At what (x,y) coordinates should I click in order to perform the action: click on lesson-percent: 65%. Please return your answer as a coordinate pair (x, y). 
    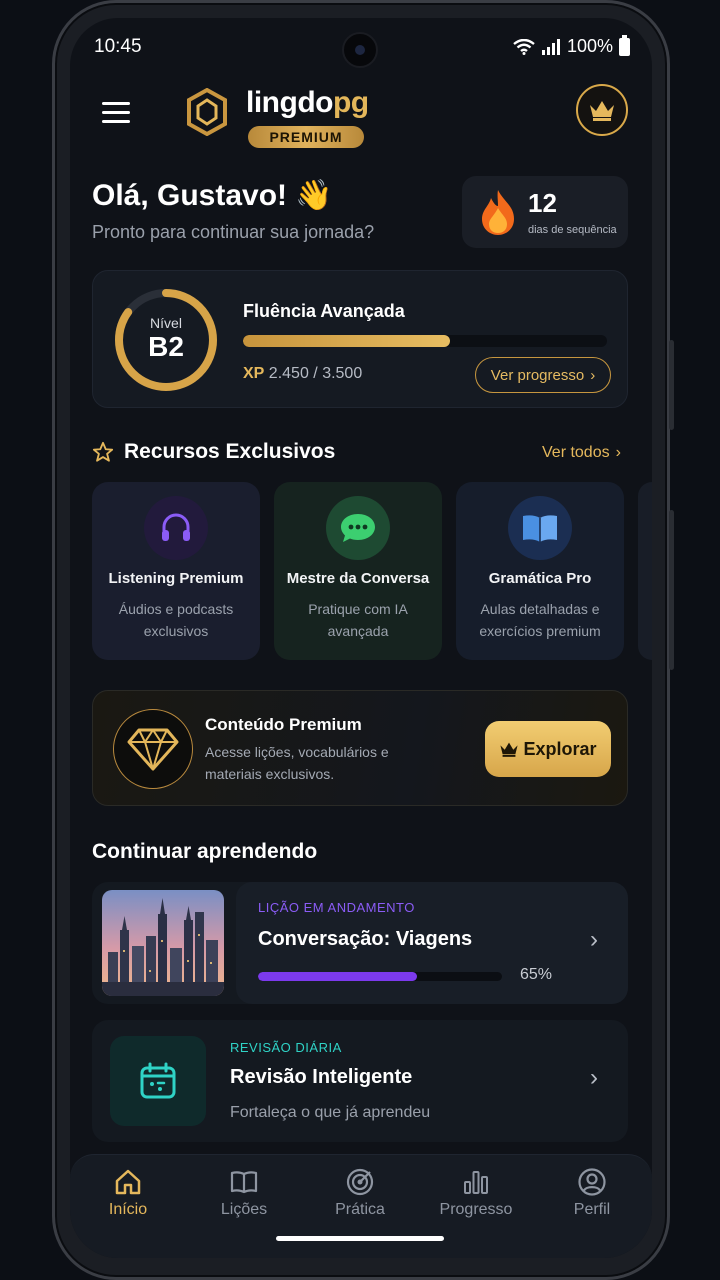
    Looking at the image, I should click on (536, 974).